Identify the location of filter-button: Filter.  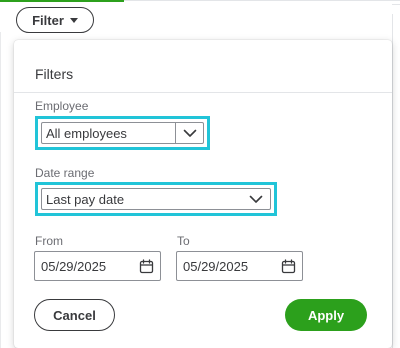
(55, 20).